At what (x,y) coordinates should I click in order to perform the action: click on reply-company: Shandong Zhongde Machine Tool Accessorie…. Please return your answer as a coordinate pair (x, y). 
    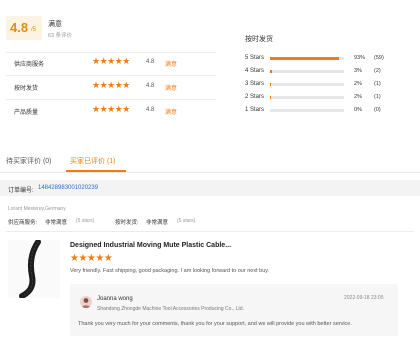
    Looking at the image, I should click on (170, 309).